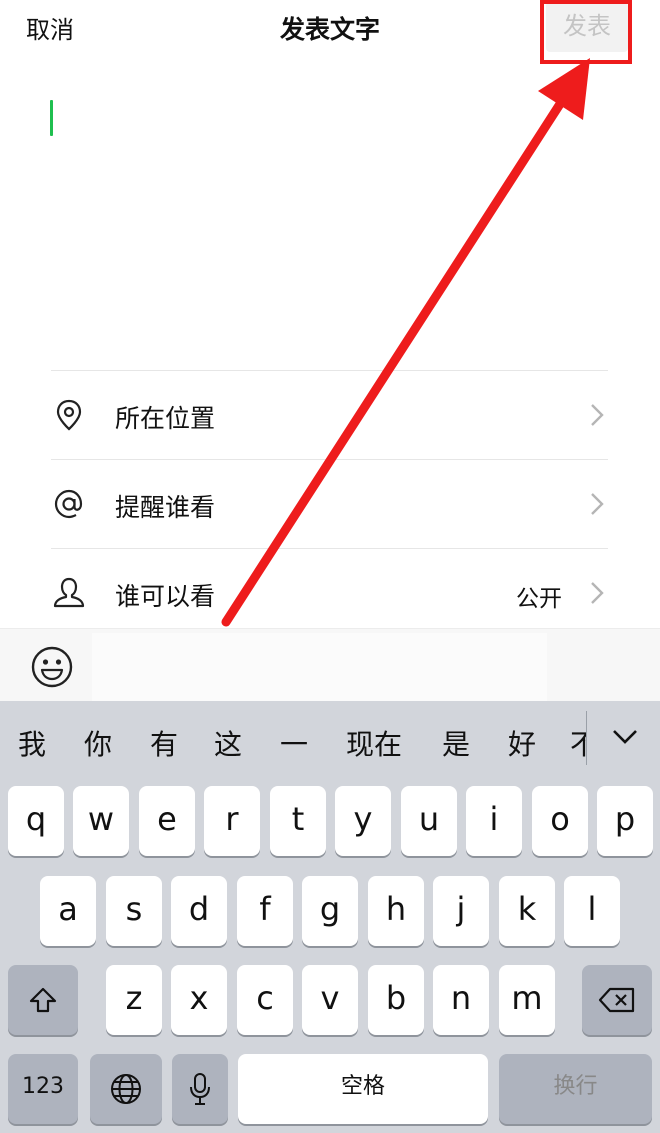 The image size is (660, 1133). I want to click on space-key: 空格, so click(363, 1089).